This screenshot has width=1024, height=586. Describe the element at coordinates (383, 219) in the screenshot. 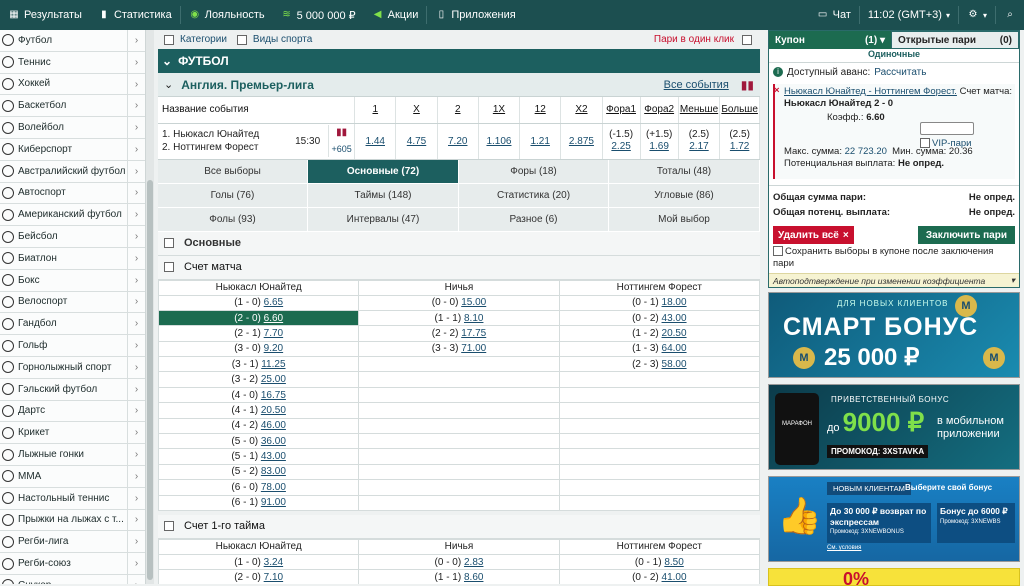

I see `market-tab: Интервалы (47)` at that location.